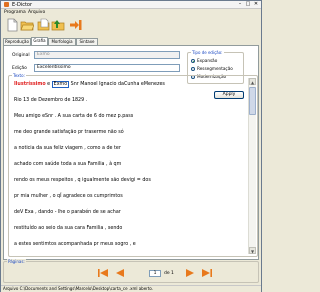 The height and width of the screenshot is (292, 320). I want to click on vertical-scrollbar: ▲ ▼, so click(252, 166).